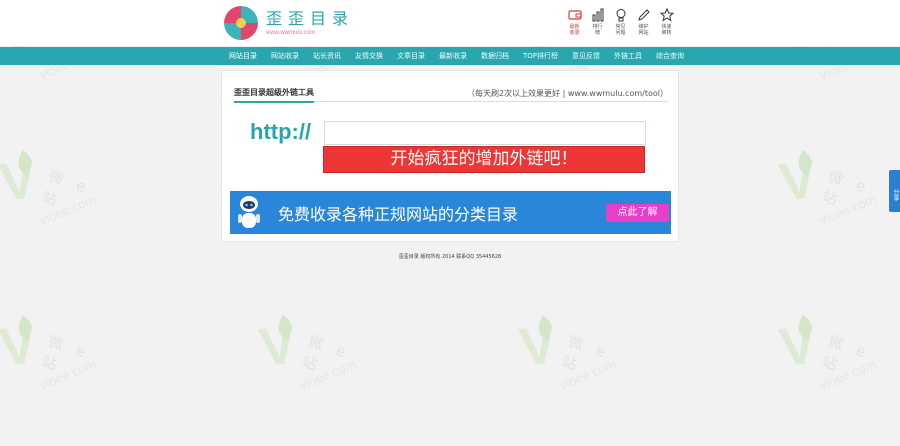 Image resolution: width=900 pixels, height=446 pixels. What do you see at coordinates (485, 133) in the screenshot?
I see `url-input` at bounding box center [485, 133].